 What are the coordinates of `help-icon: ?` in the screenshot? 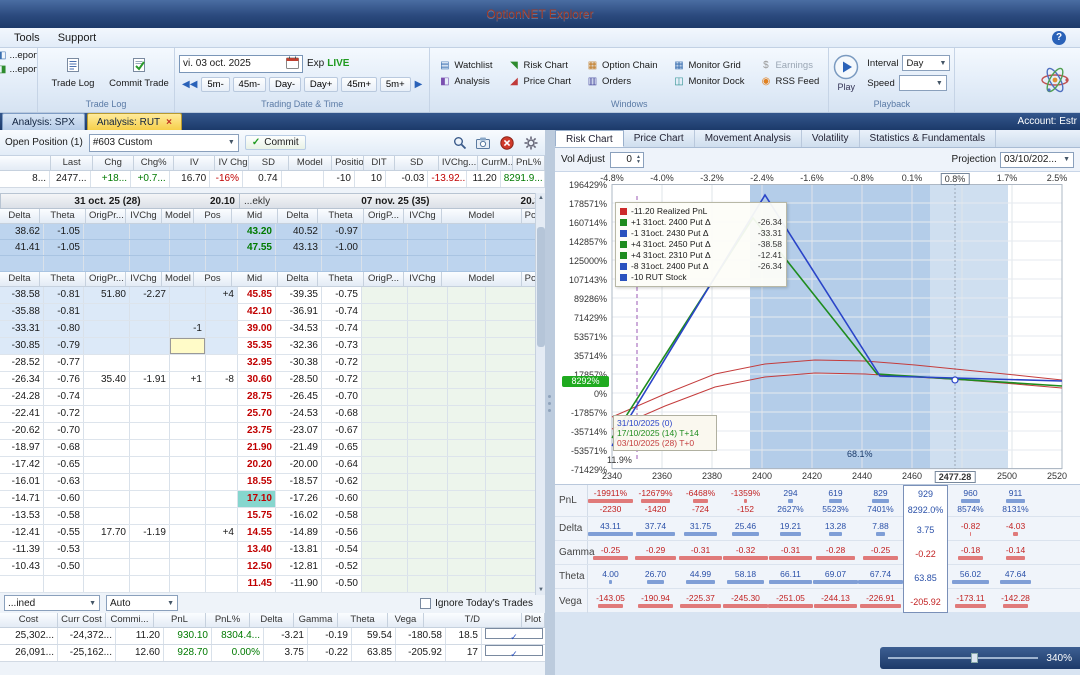 It's located at (1059, 37).